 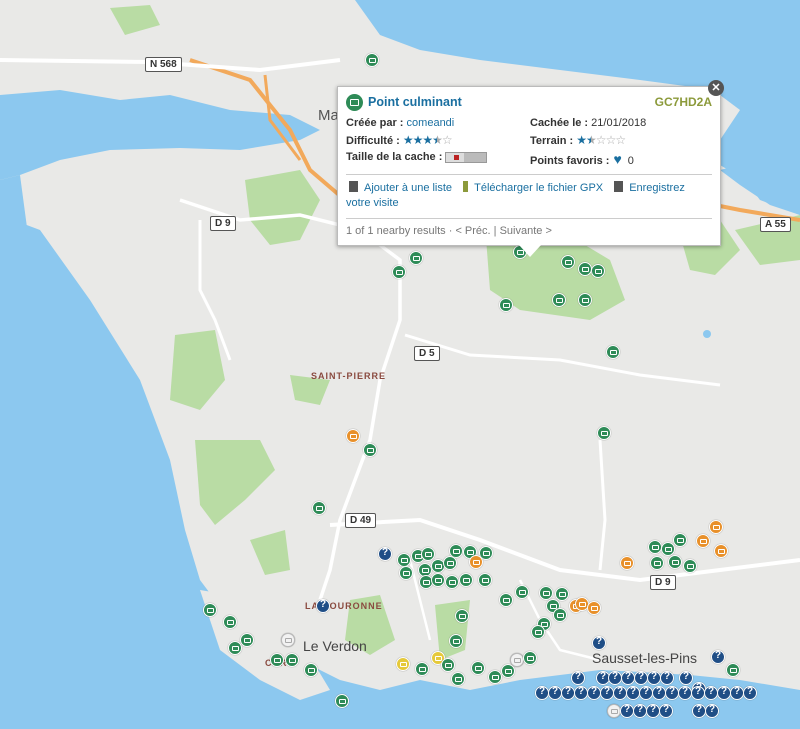 I want to click on cache-name-link: Point culminant, so click(x=415, y=102).